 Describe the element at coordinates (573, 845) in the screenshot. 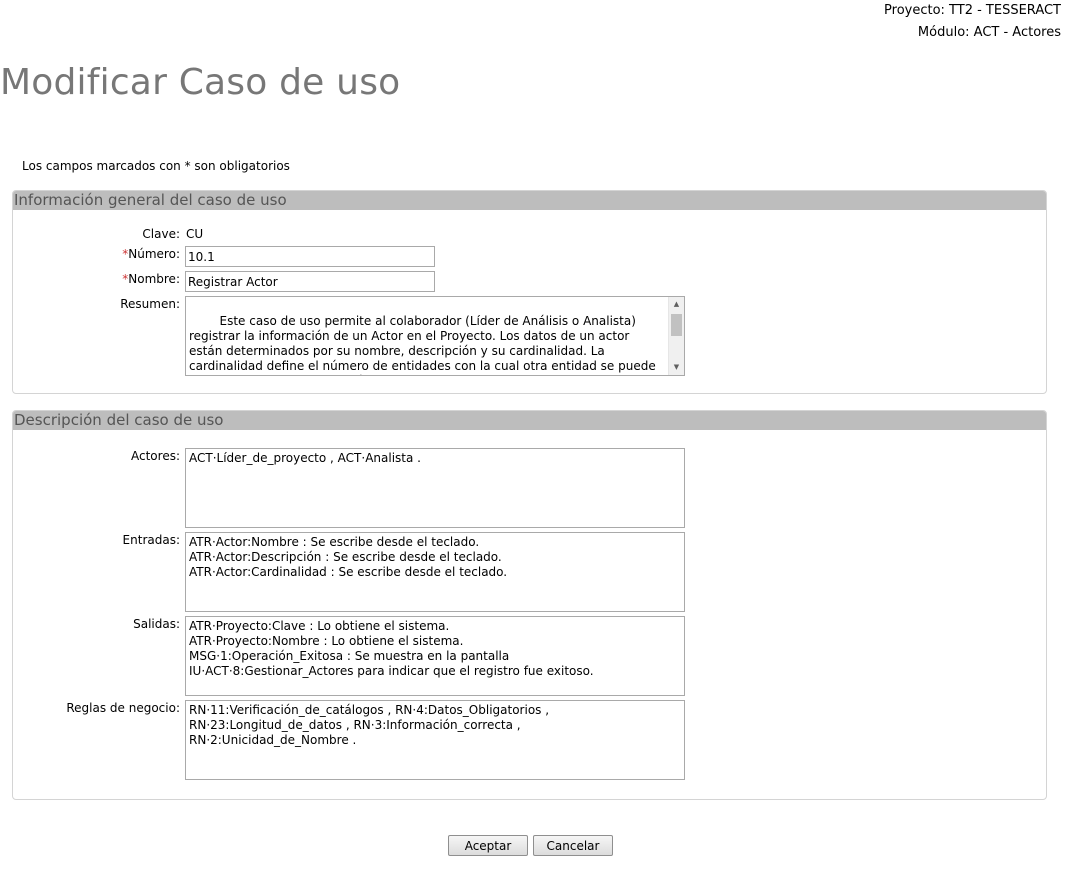

I see `cancel-button: Cancelar` at that location.